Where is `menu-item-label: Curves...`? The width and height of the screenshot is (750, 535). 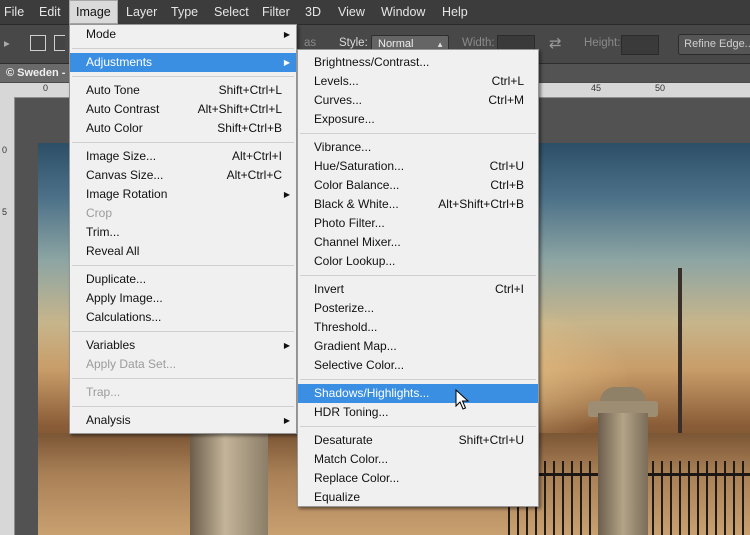
menu-item-label: Curves... is located at coordinates (338, 100).